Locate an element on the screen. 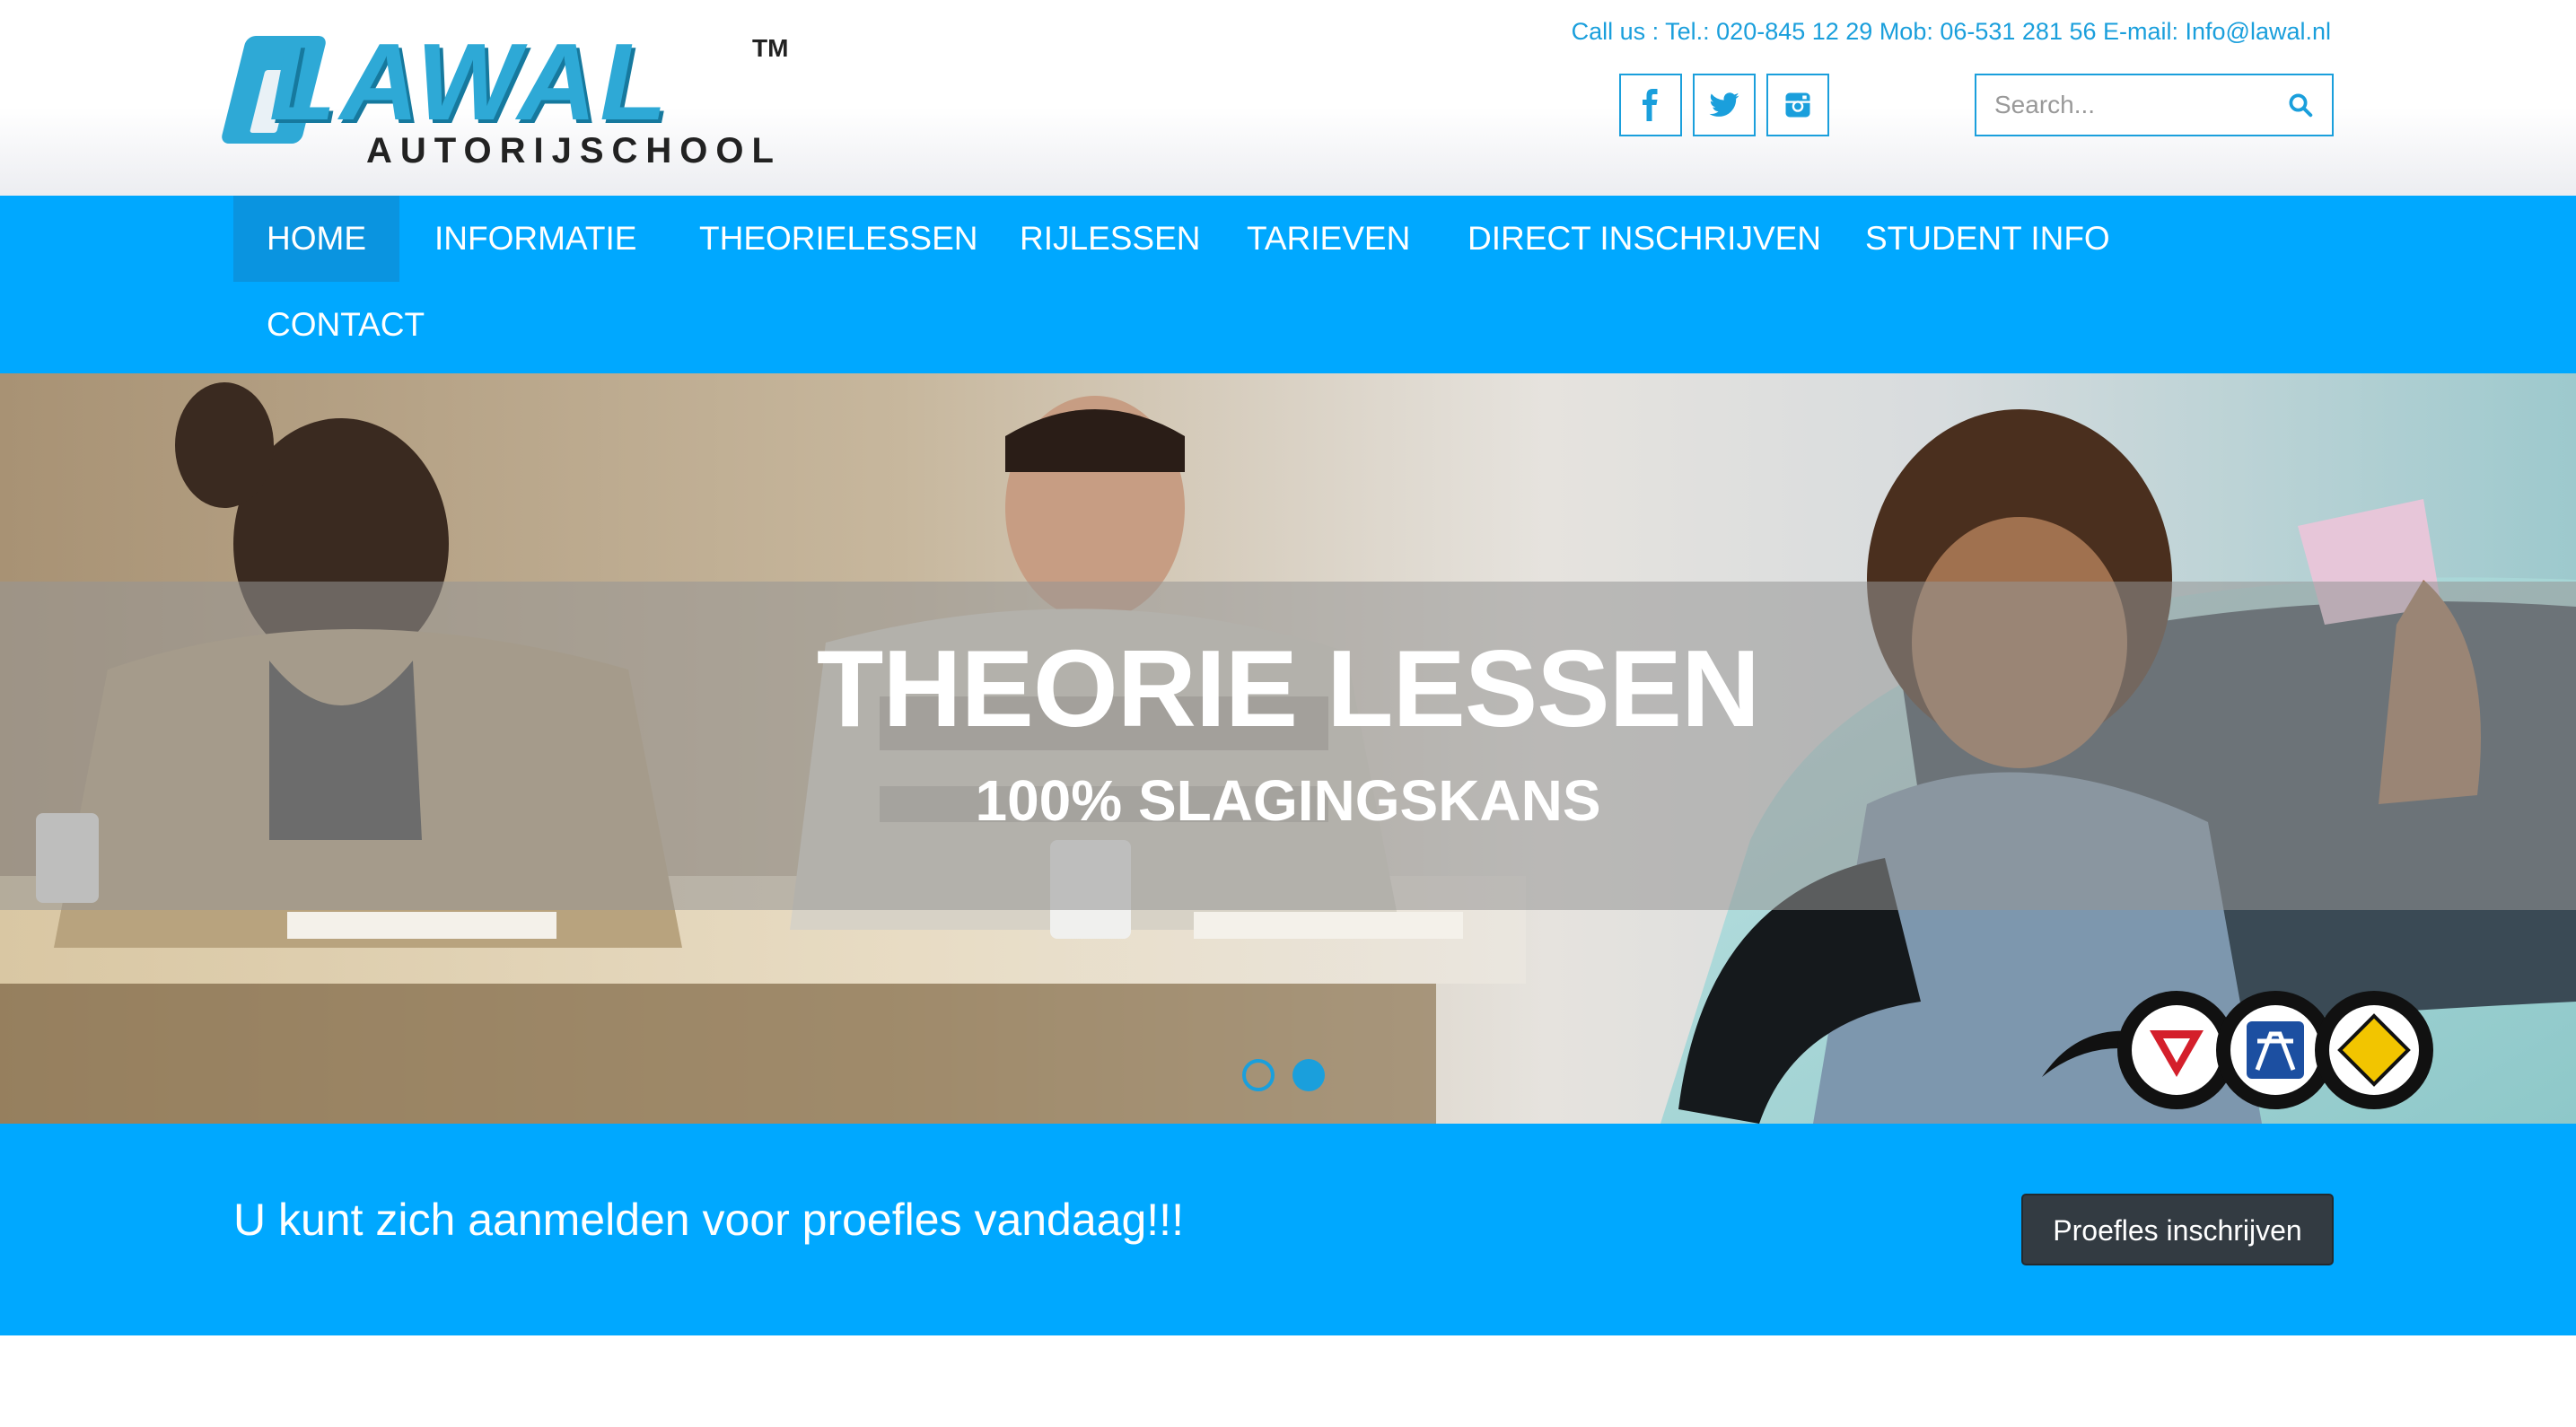 The width and height of the screenshot is (2576, 1427). nav-rijlessen: RIJLESSEN is located at coordinates (1110, 239).